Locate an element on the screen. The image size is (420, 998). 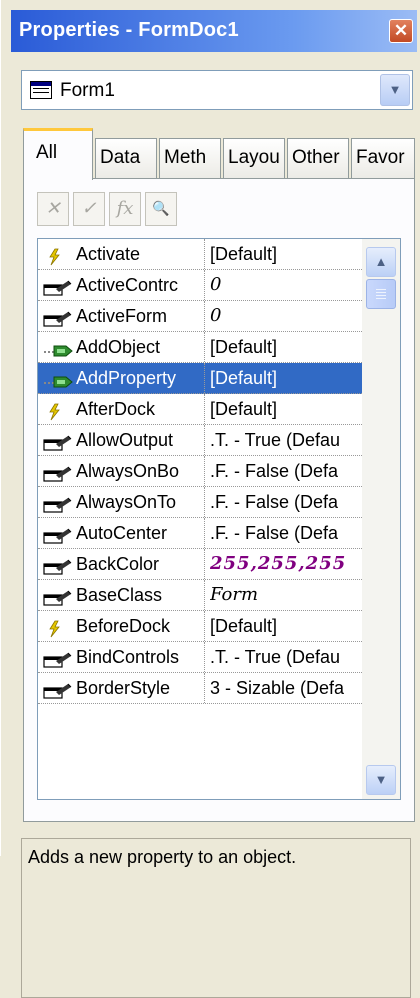
description-pane: Adds a new property to an object. is located at coordinates (216, 918).